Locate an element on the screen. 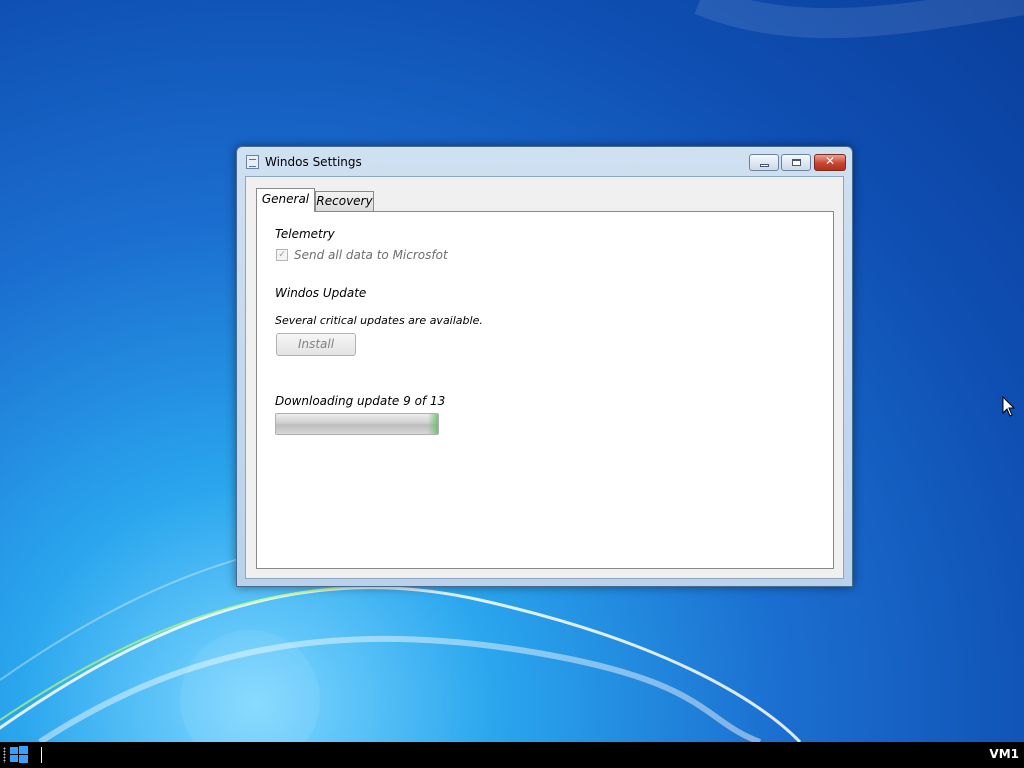  telemetry-heading: Telemetry is located at coordinates (305, 234).